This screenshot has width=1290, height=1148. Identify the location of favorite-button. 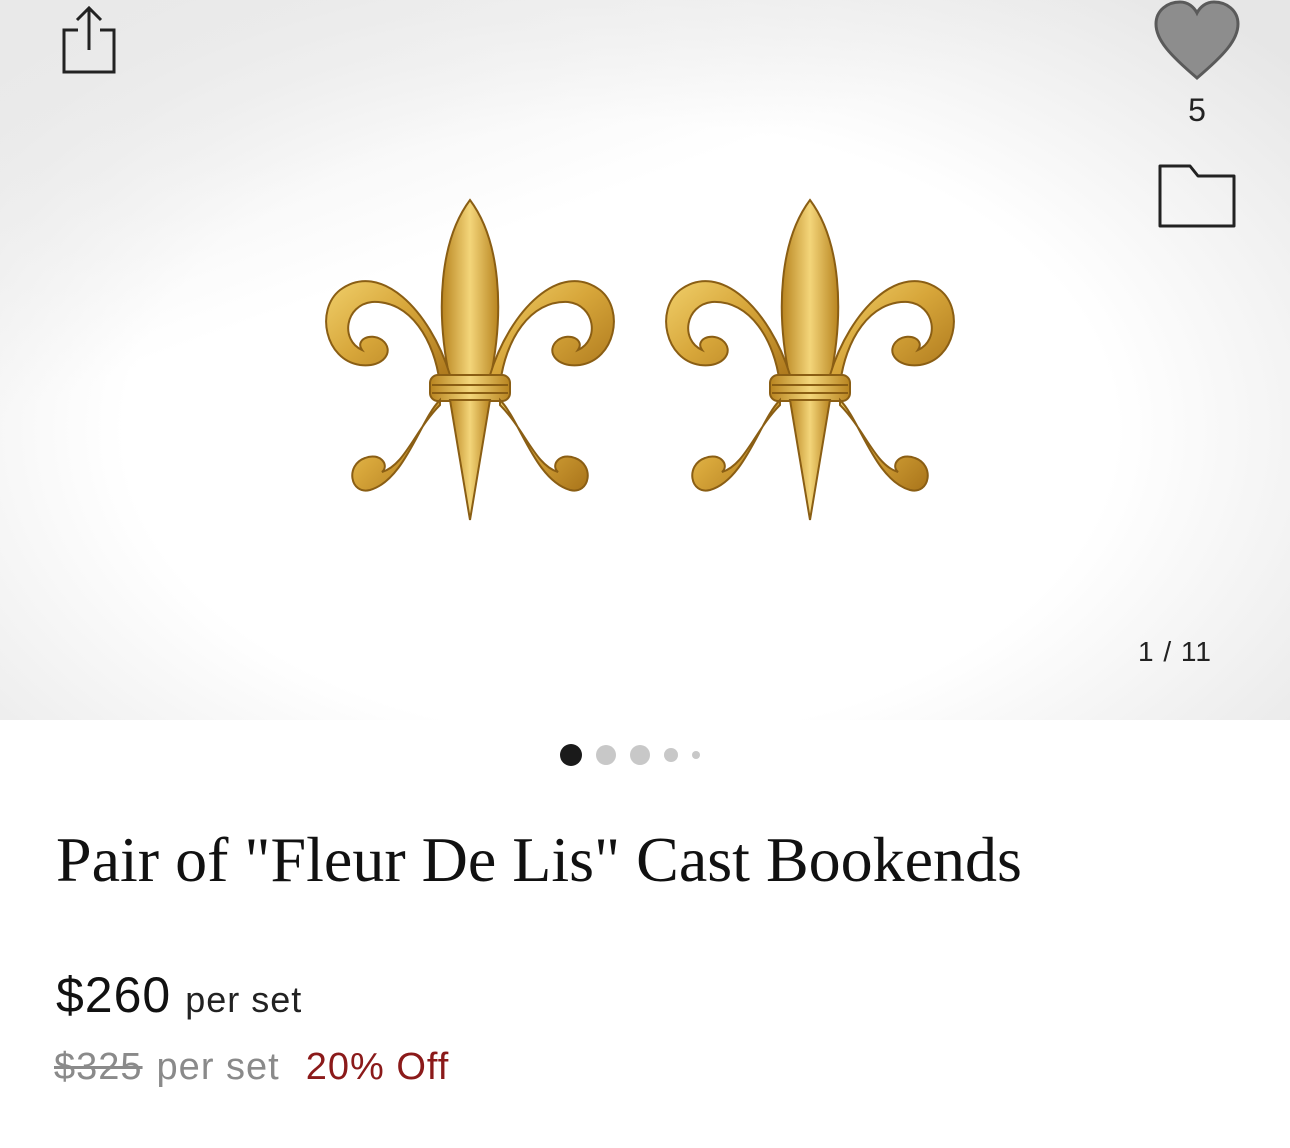
(1197, 42).